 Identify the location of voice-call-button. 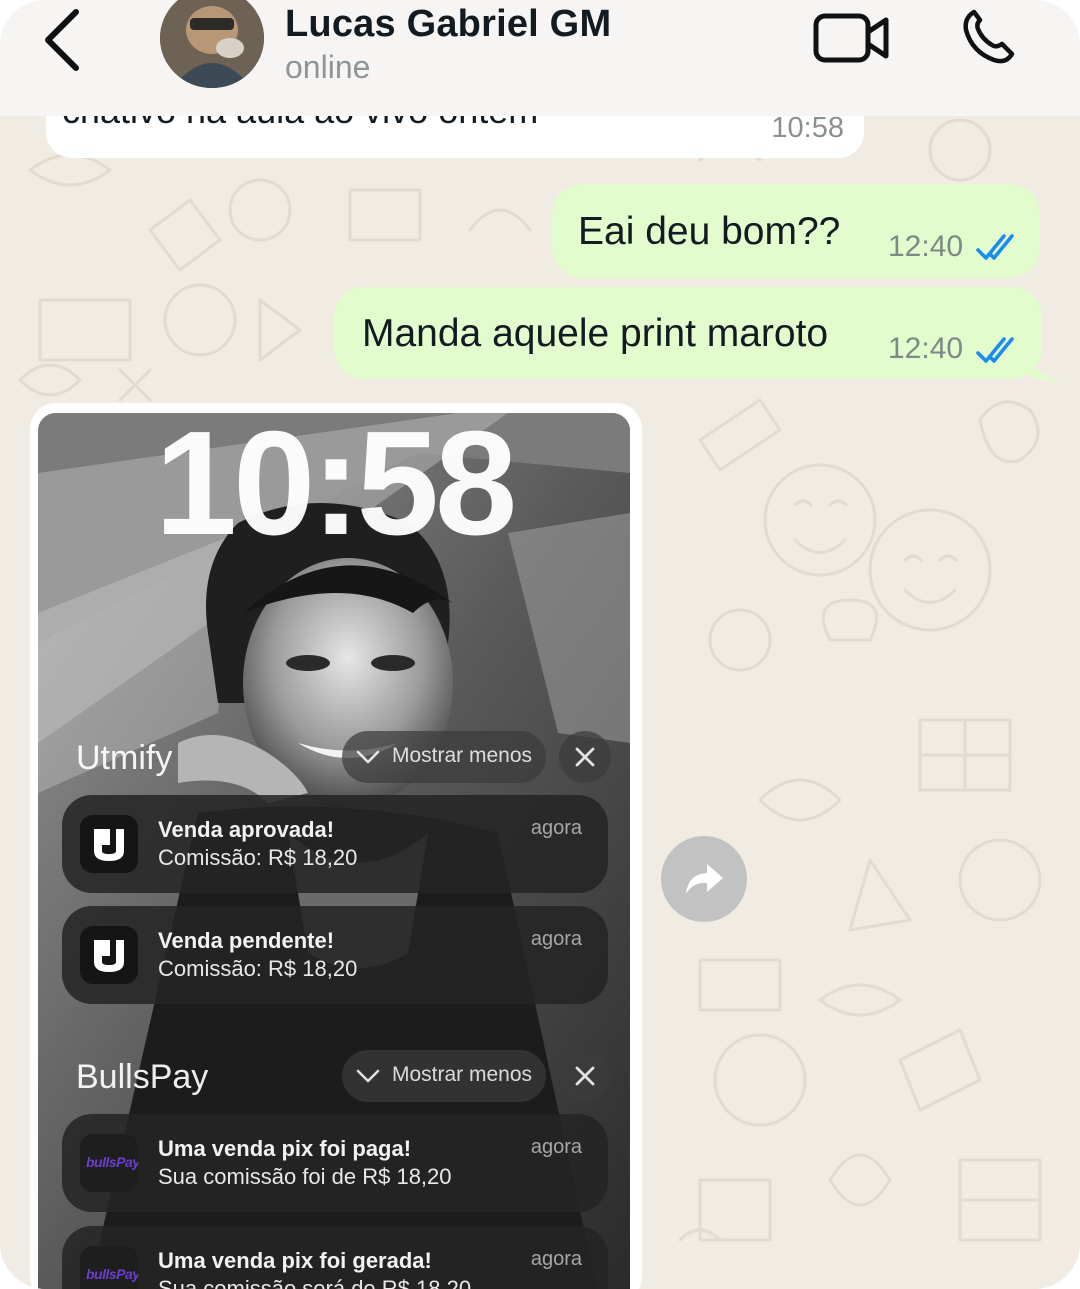
(992, 38).